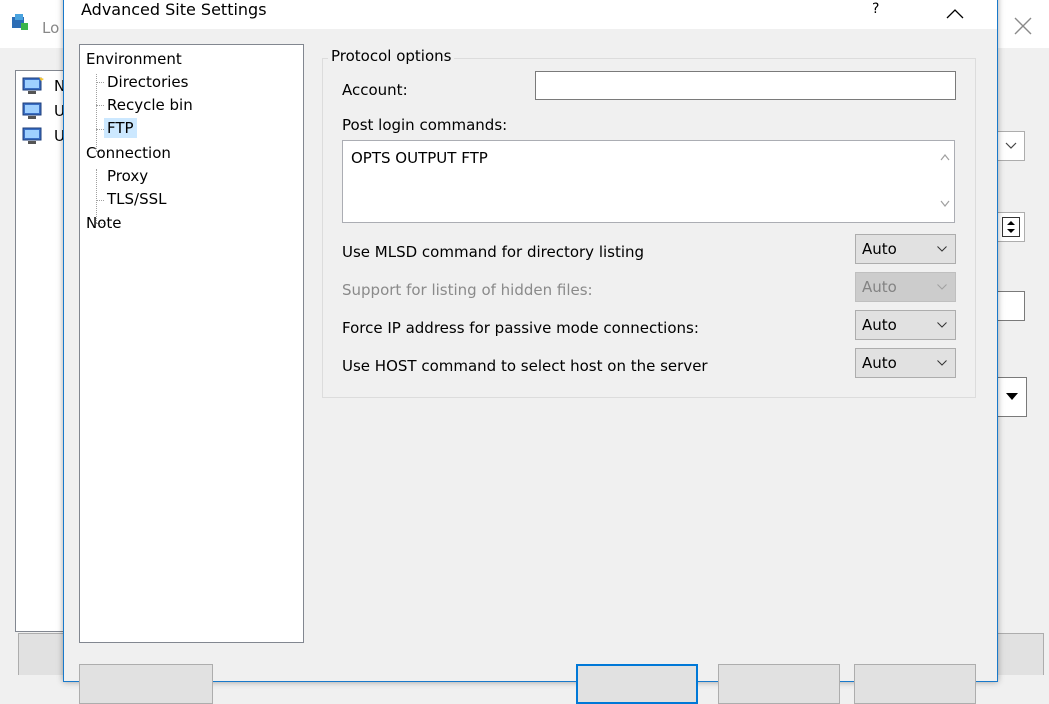  Describe the element at coordinates (147, 82) in the screenshot. I see `tree-item-directories: Directories` at that location.